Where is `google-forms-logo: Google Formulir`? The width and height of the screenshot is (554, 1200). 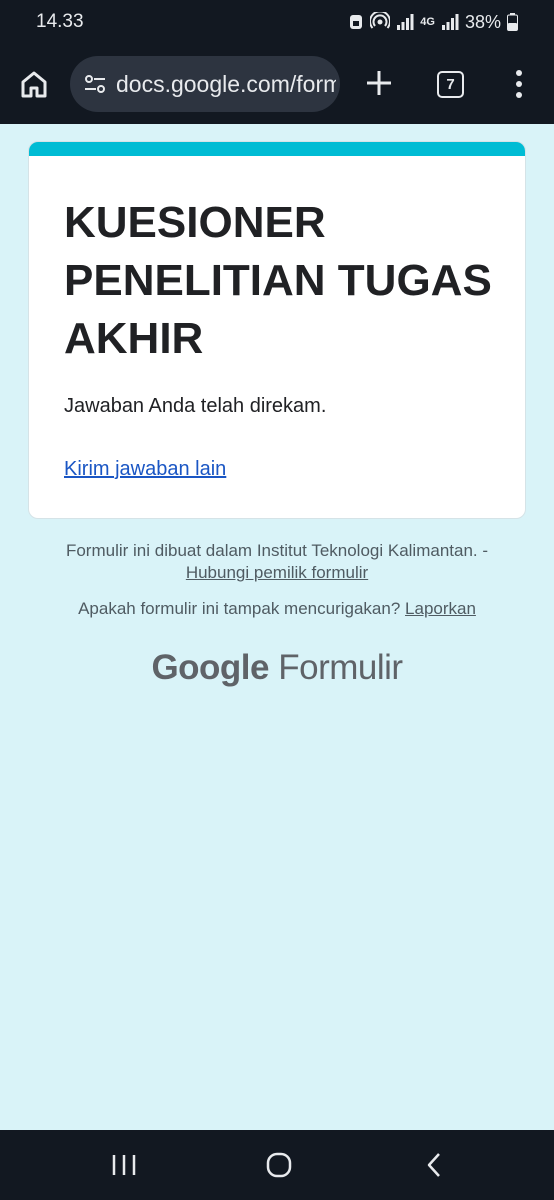
google-forms-logo: Google Formulir is located at coordinates (277, 668).